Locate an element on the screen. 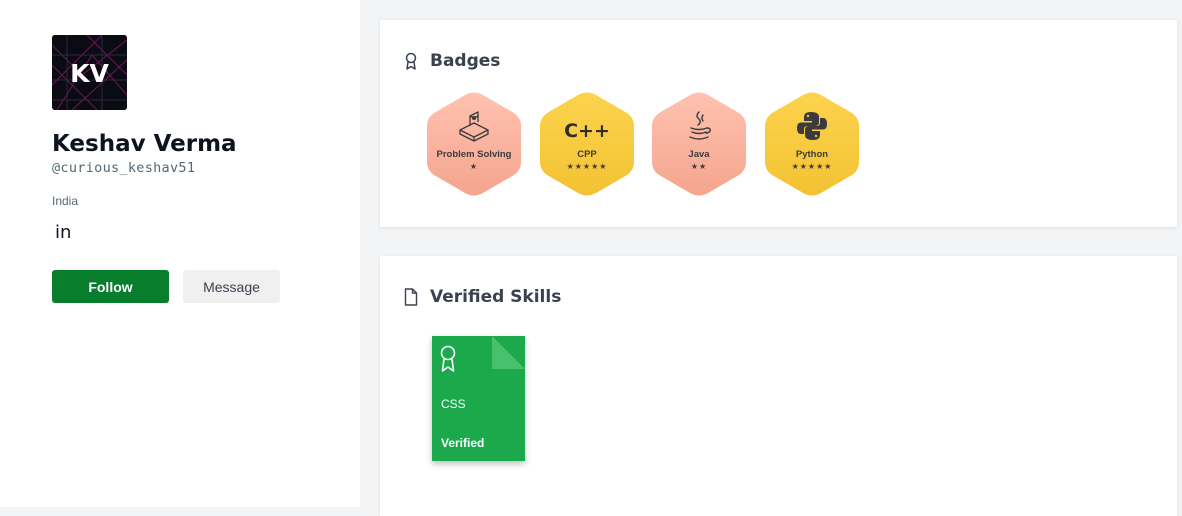 The image size is (1182, 516). badge-name: CPP is located at coordinates (587, 154).